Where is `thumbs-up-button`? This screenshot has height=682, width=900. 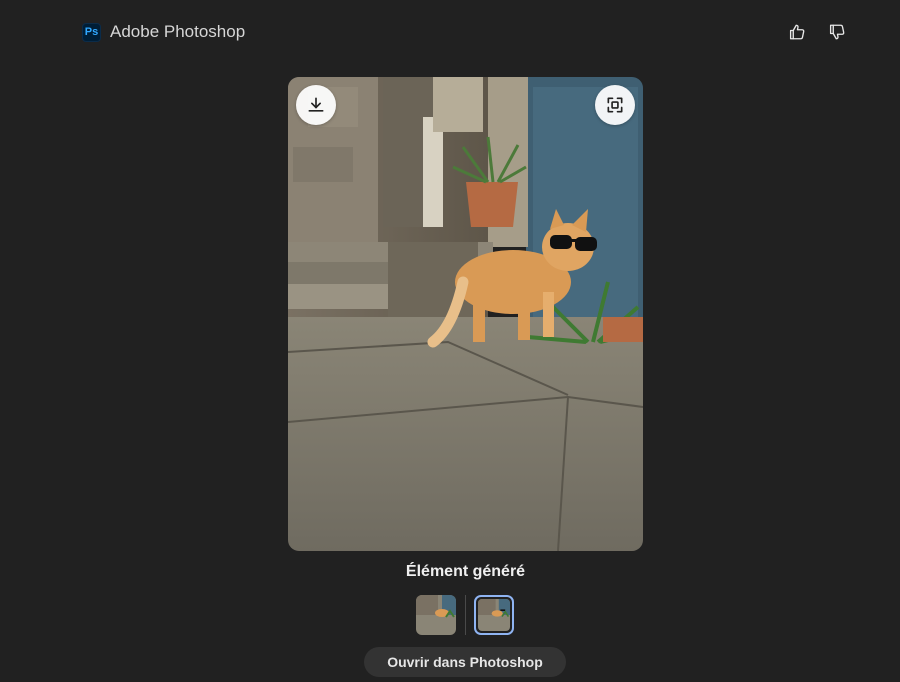 thumbs-up-button is located at coordinates (797, 32).